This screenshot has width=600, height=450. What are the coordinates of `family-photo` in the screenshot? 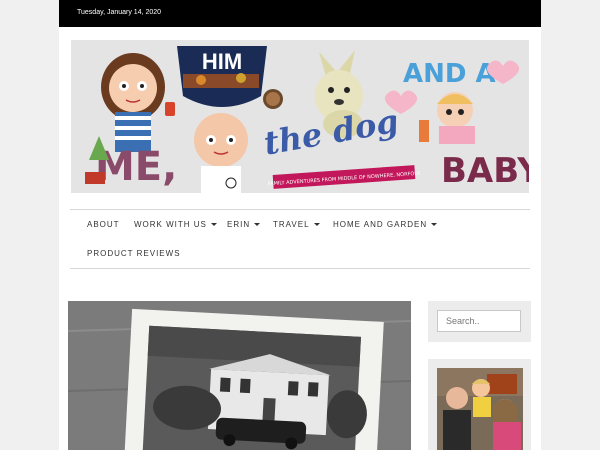 It's located at (480, 409).